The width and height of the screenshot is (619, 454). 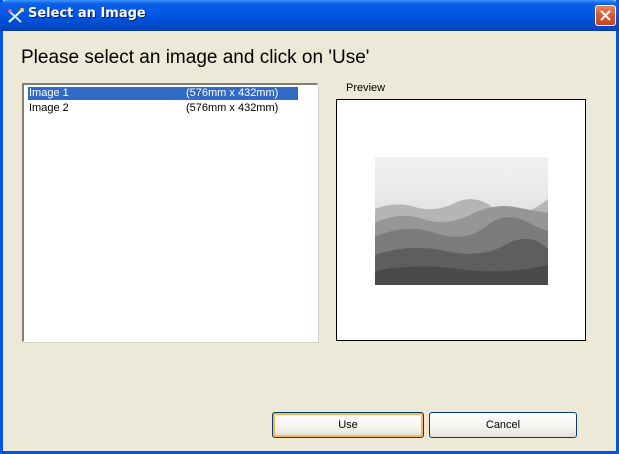 I want to click on crossed-needles-icon, so click(x=16, y=16).